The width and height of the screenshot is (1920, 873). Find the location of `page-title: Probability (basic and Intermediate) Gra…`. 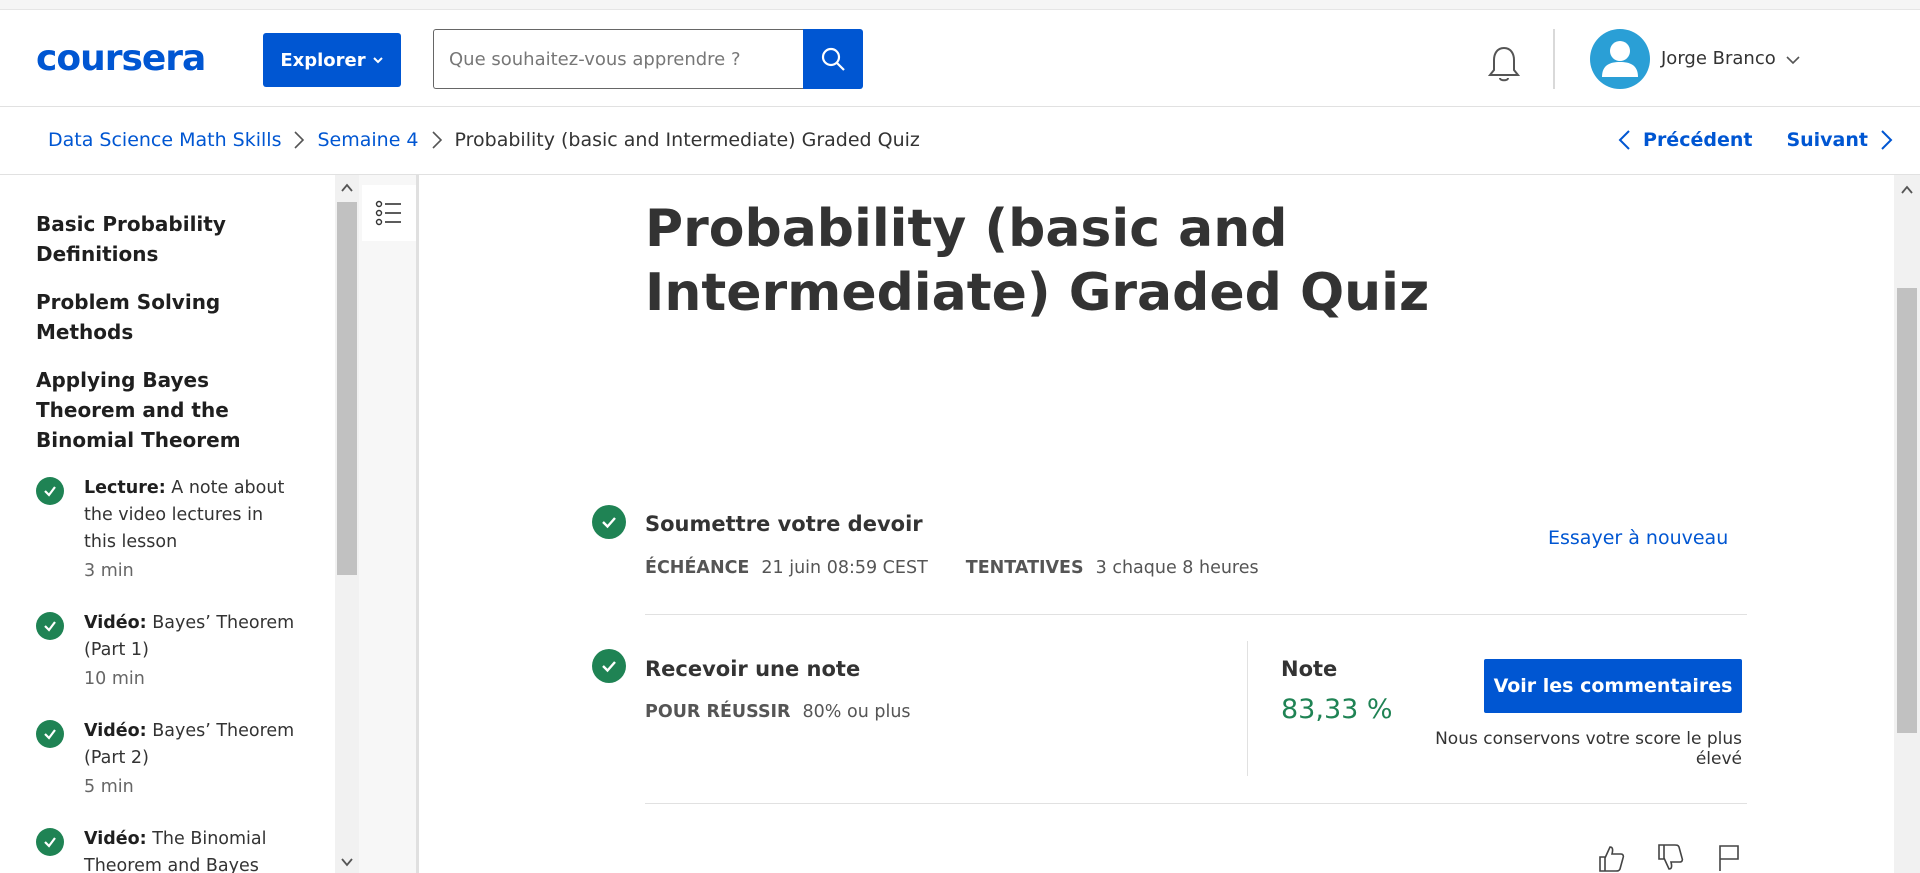

page-title: Probability (basic and Intermediate) Gra… is located at coordinates (1037, 261).